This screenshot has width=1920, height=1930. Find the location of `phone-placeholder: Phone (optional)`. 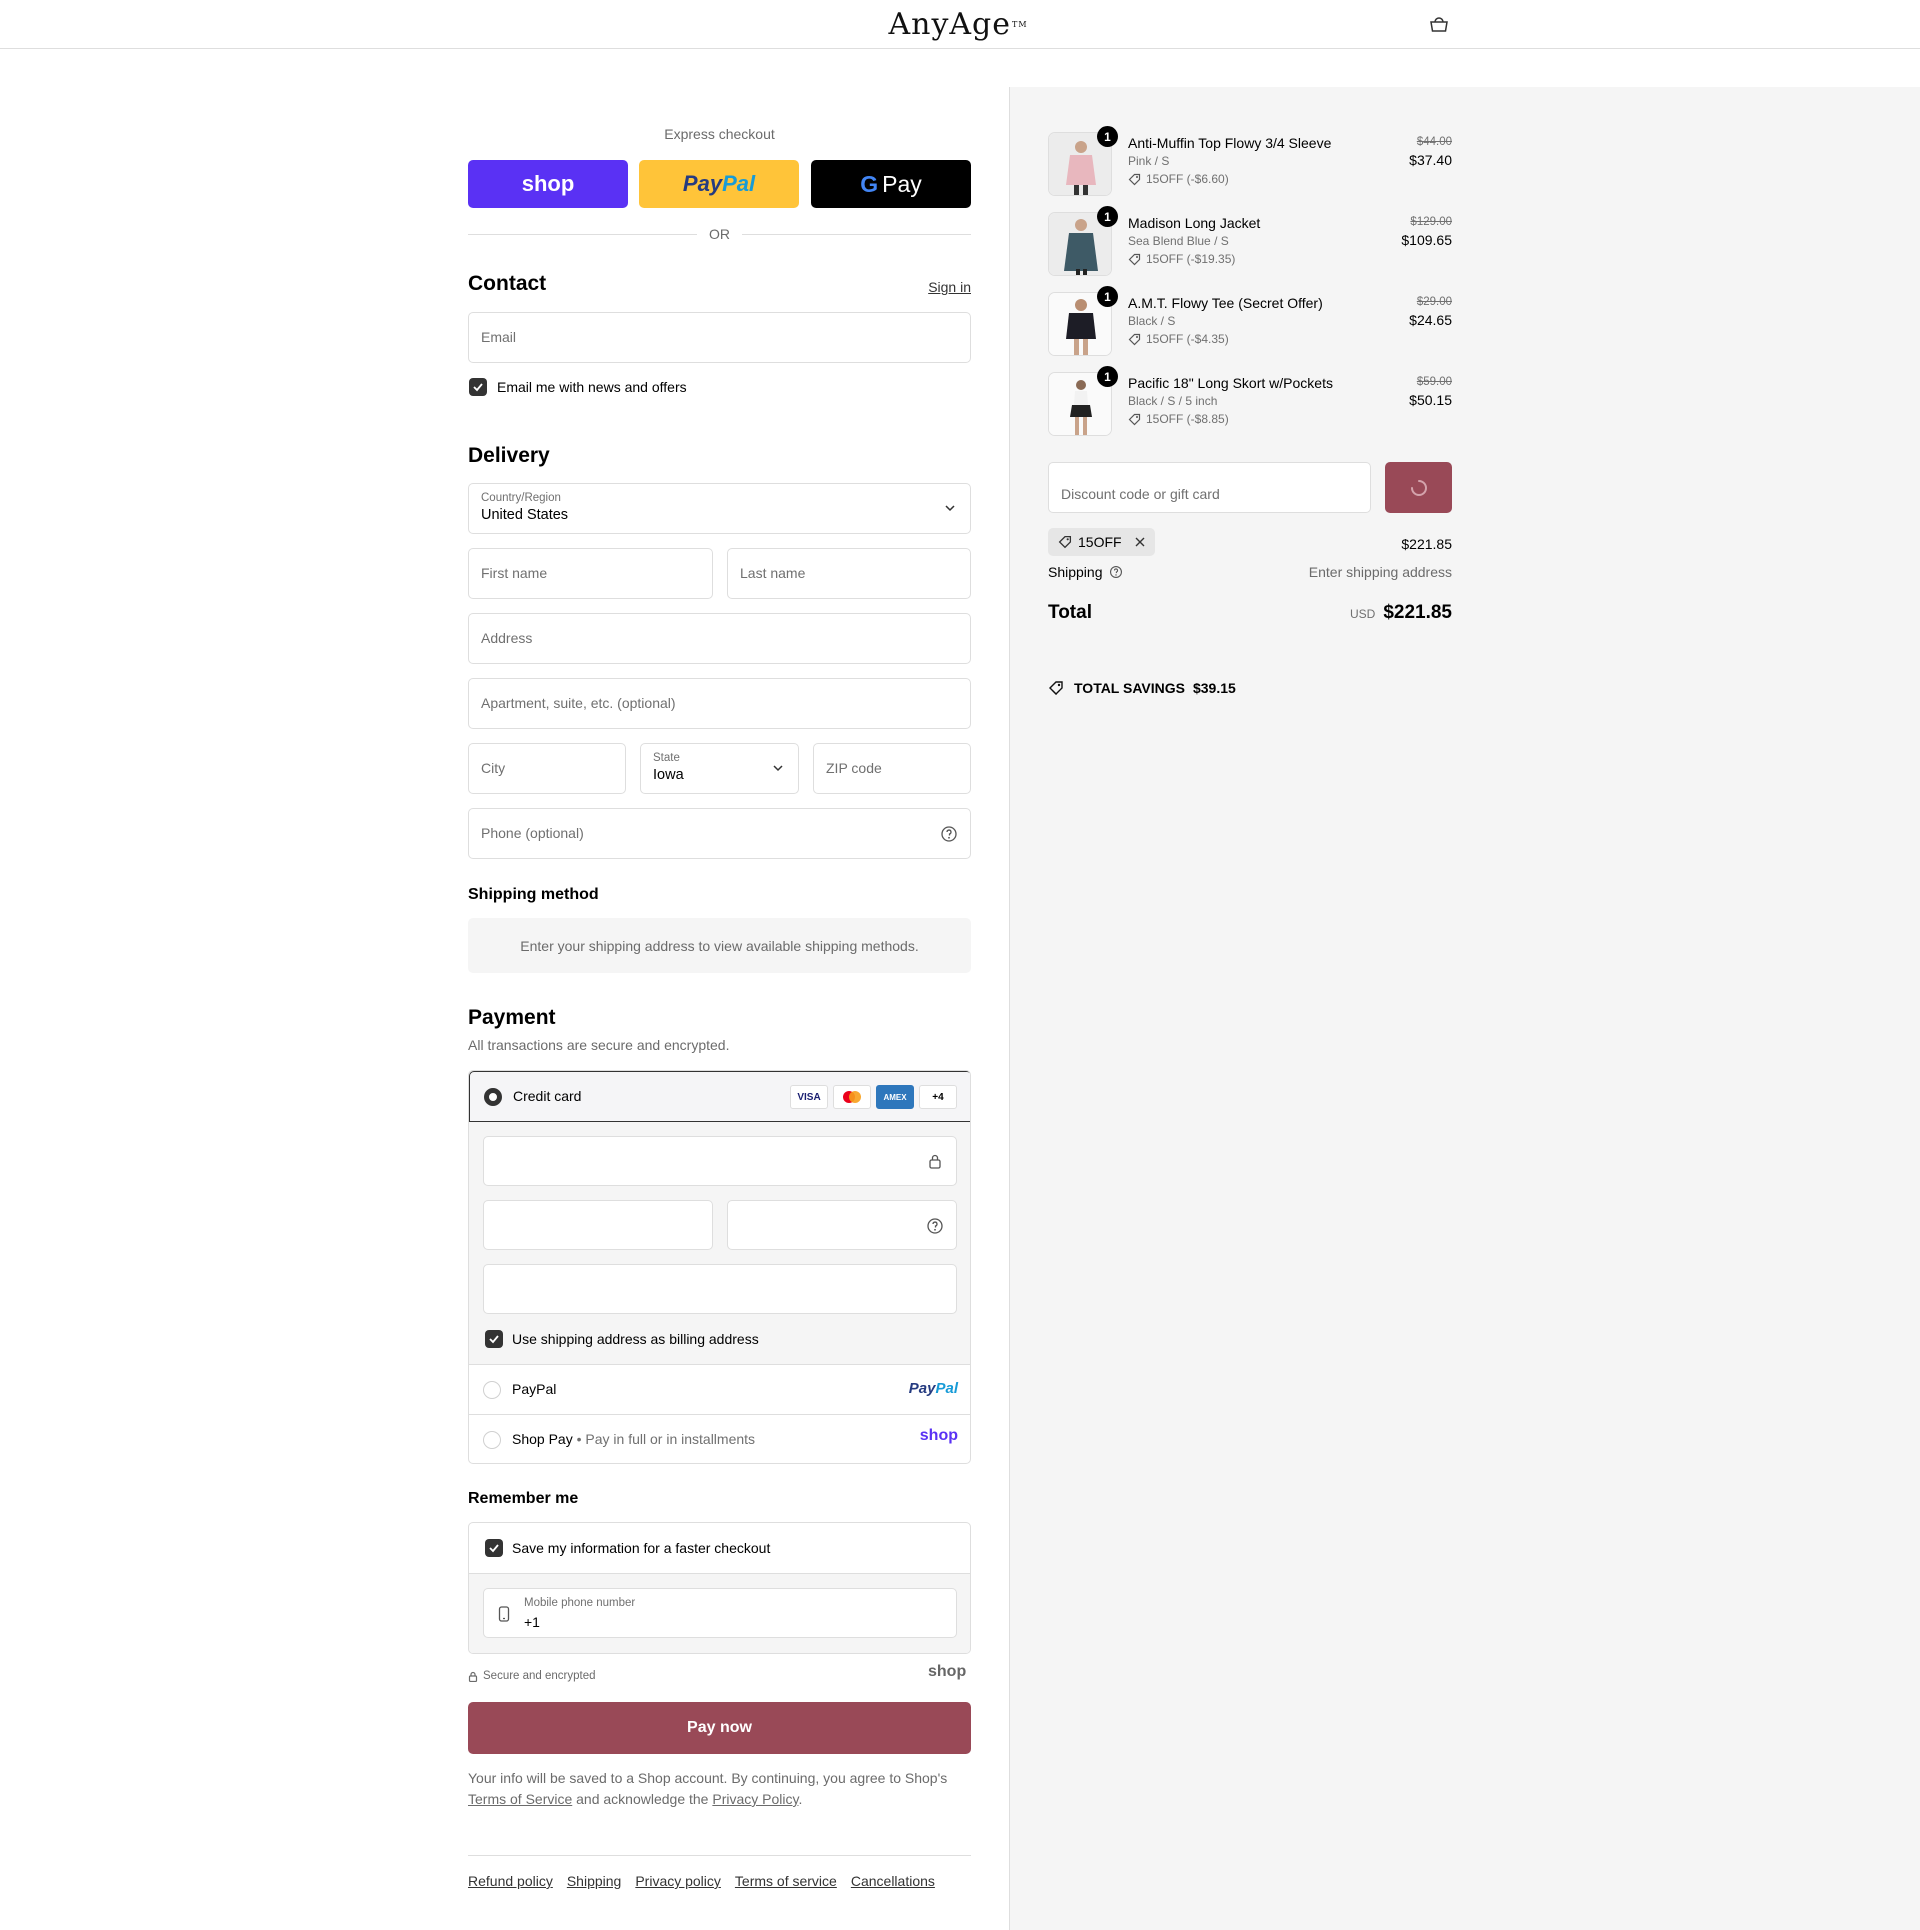

phone-placeholder: Phone (optional) is located at coordinates (532, 833).